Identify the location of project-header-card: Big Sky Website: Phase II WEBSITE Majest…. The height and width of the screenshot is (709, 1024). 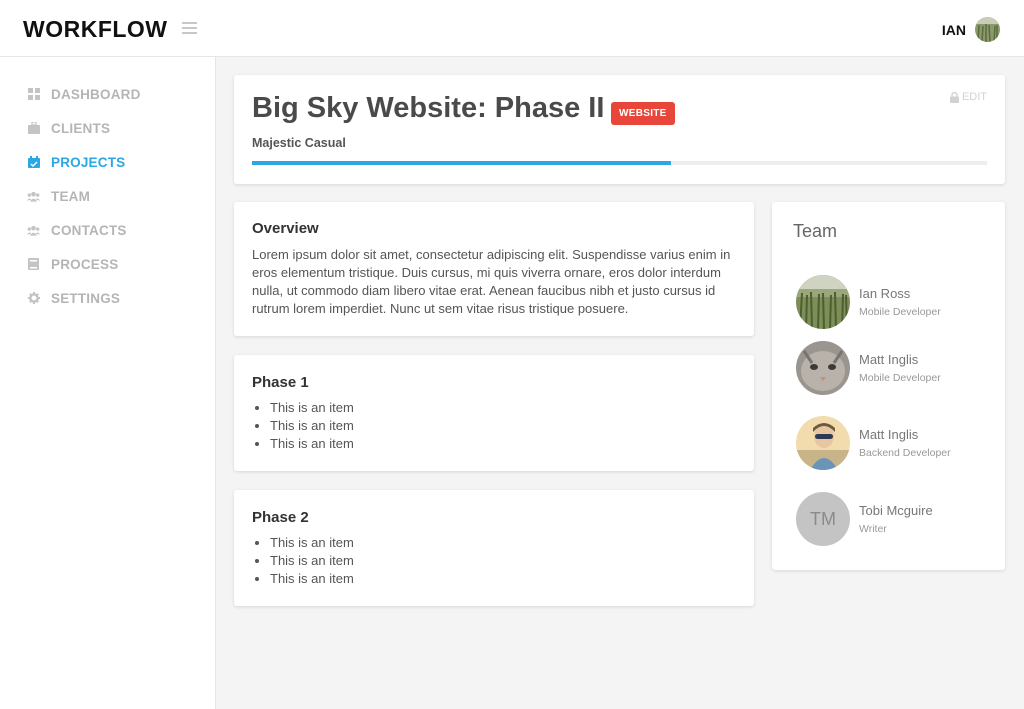
(619, 129).